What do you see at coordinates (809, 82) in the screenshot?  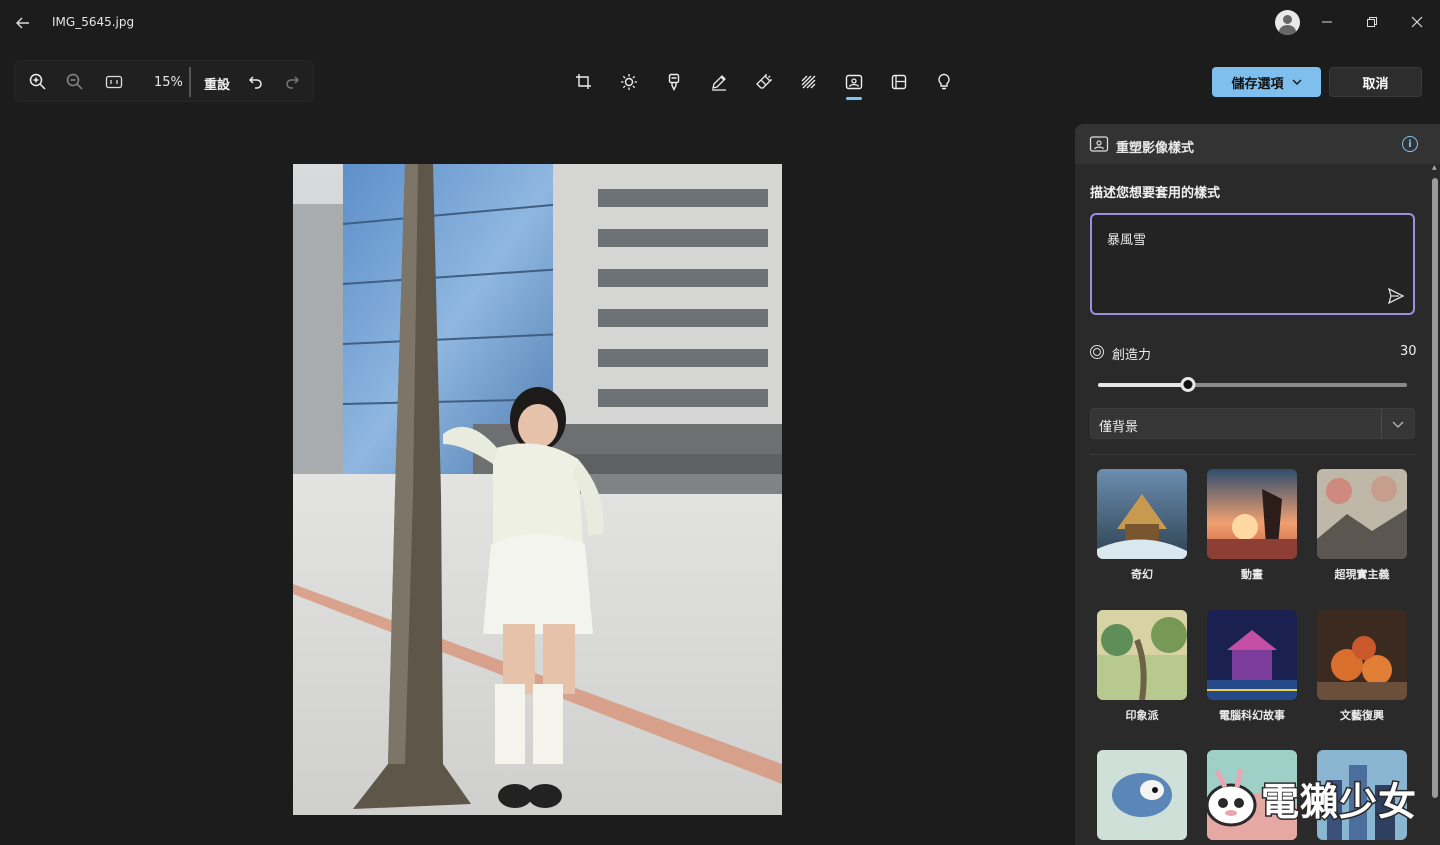 I see `blur-background-icon` at bounding box center [809, 82].